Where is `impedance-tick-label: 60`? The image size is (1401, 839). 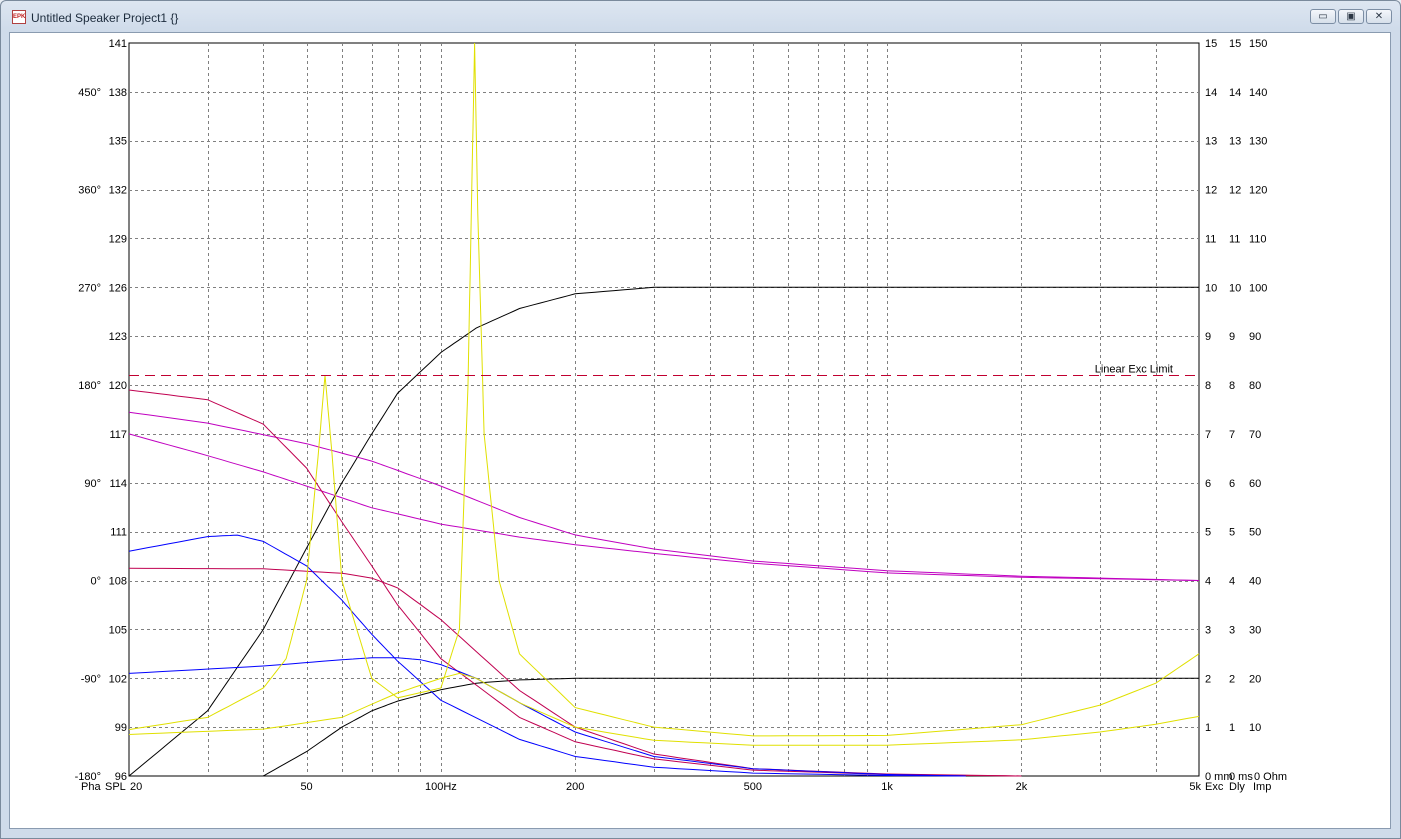
impedance-tick-label: 60 is located at coordinates (1255, 484).